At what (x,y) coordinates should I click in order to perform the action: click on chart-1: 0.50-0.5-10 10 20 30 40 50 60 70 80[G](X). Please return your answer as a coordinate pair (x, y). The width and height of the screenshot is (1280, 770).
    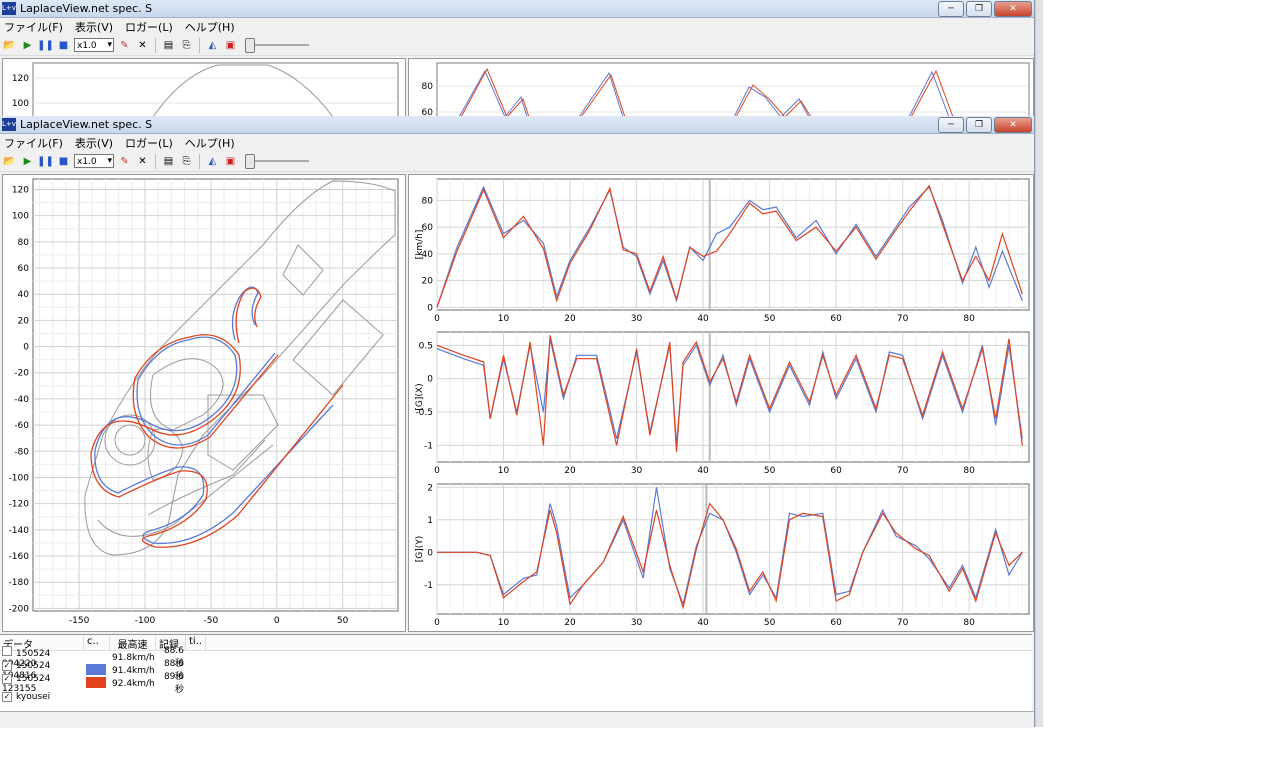
    Looking at the image, I should click on (722, 403).